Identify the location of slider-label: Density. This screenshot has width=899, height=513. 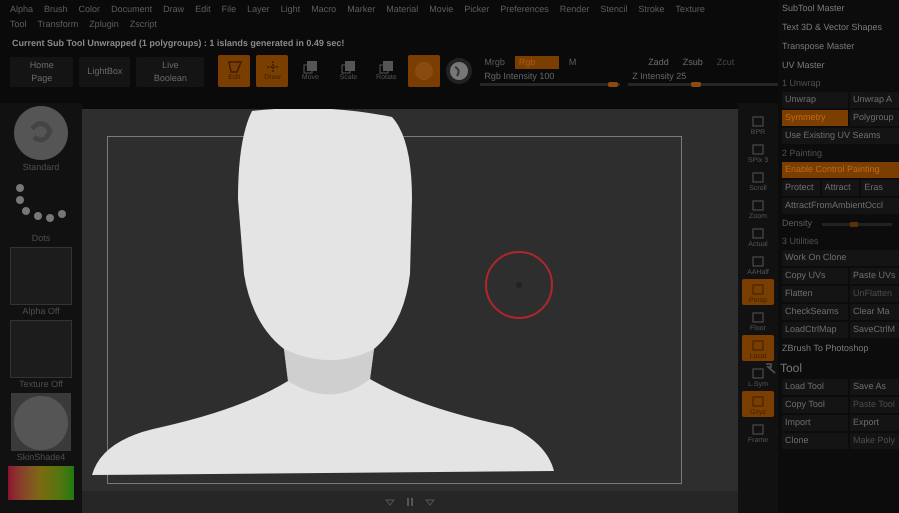
(798, 223).